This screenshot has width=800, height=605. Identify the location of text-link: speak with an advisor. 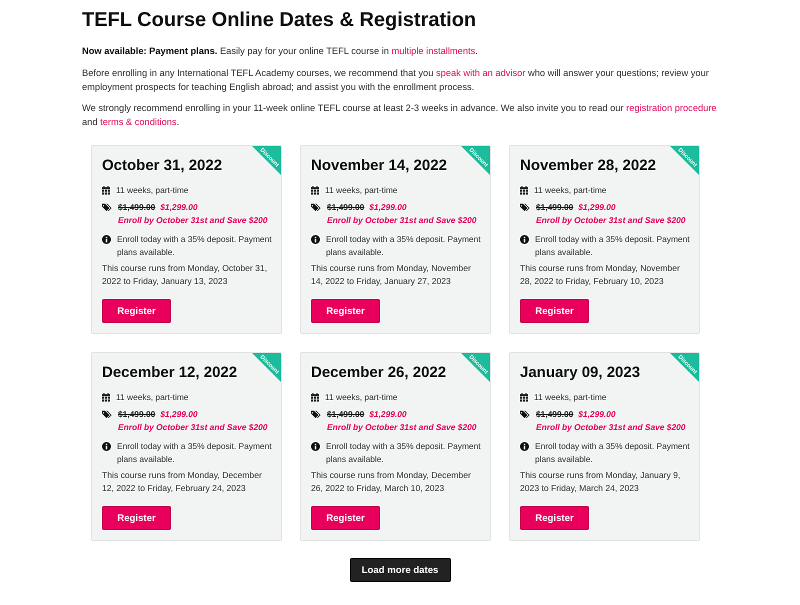
(481, 73).